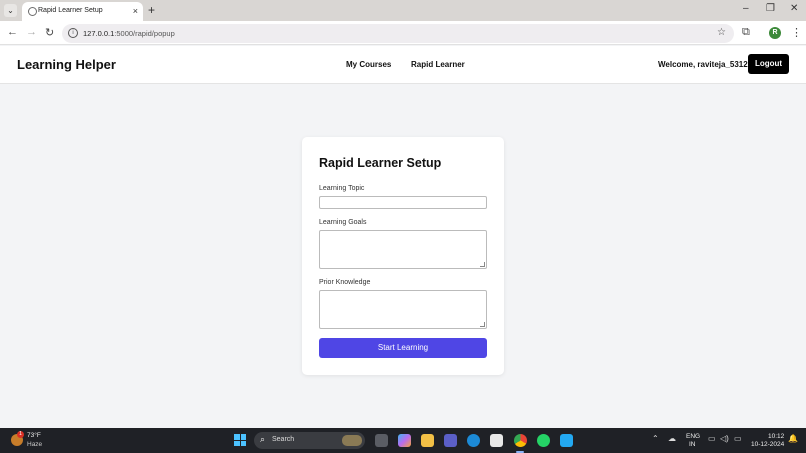 The image size is (806, 453). Describe the element at coordinates (368, 64) in the screenshot. I see `nav-my-courses: My Courses` at that location.